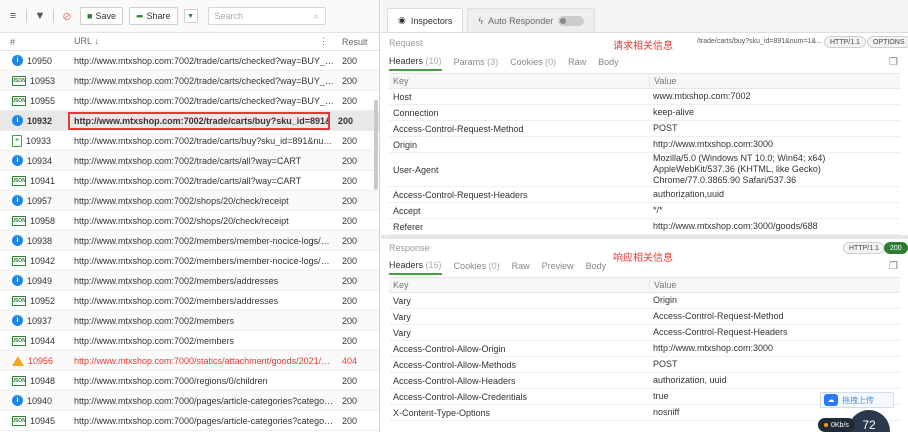 The height and width of the screenshot is (432, 908). What do you see at coordinates (644, 145) in the screenshot?
I see `kv-row: Origin http://www.mtxshop.com:3000` at bounding box center [644, 145].